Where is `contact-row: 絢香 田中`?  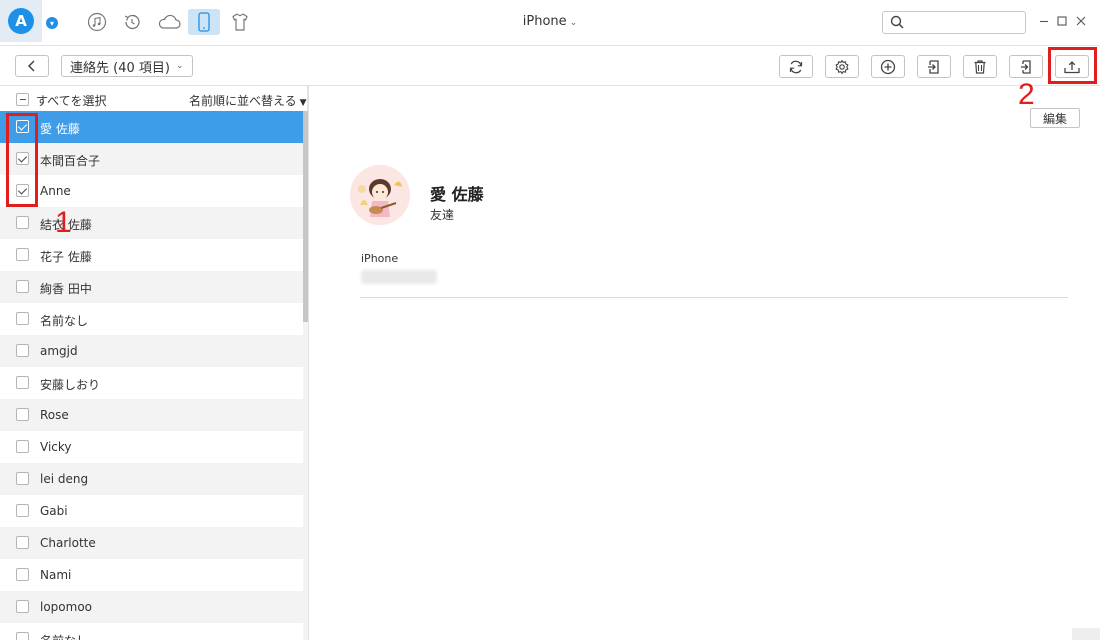 contact-row: 絢香 田中 is located at coordinates (151, 287).